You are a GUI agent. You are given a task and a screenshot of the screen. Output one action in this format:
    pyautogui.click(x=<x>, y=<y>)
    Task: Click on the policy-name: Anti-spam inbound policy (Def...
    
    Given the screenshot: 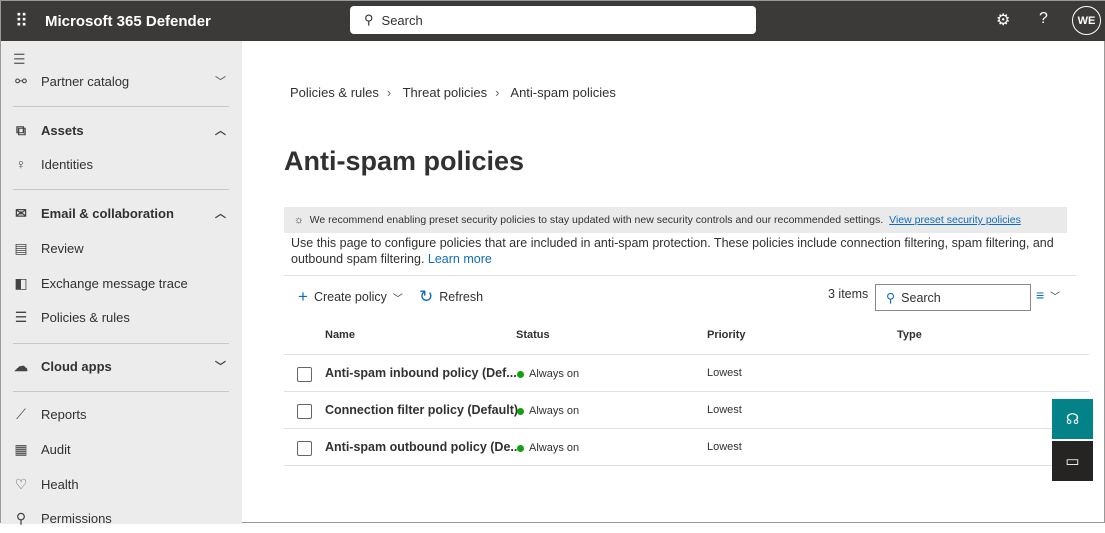 What is the action you would take?
    pyautogui.click(x=421, y=373)
    